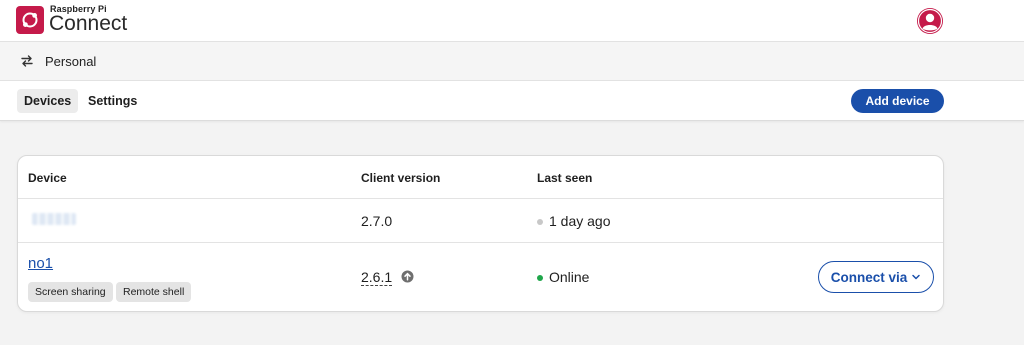 Image resolution: width=1024 pixels, height=345 pixels. I want to click on tab-settings: Settings, so click(112, 101).